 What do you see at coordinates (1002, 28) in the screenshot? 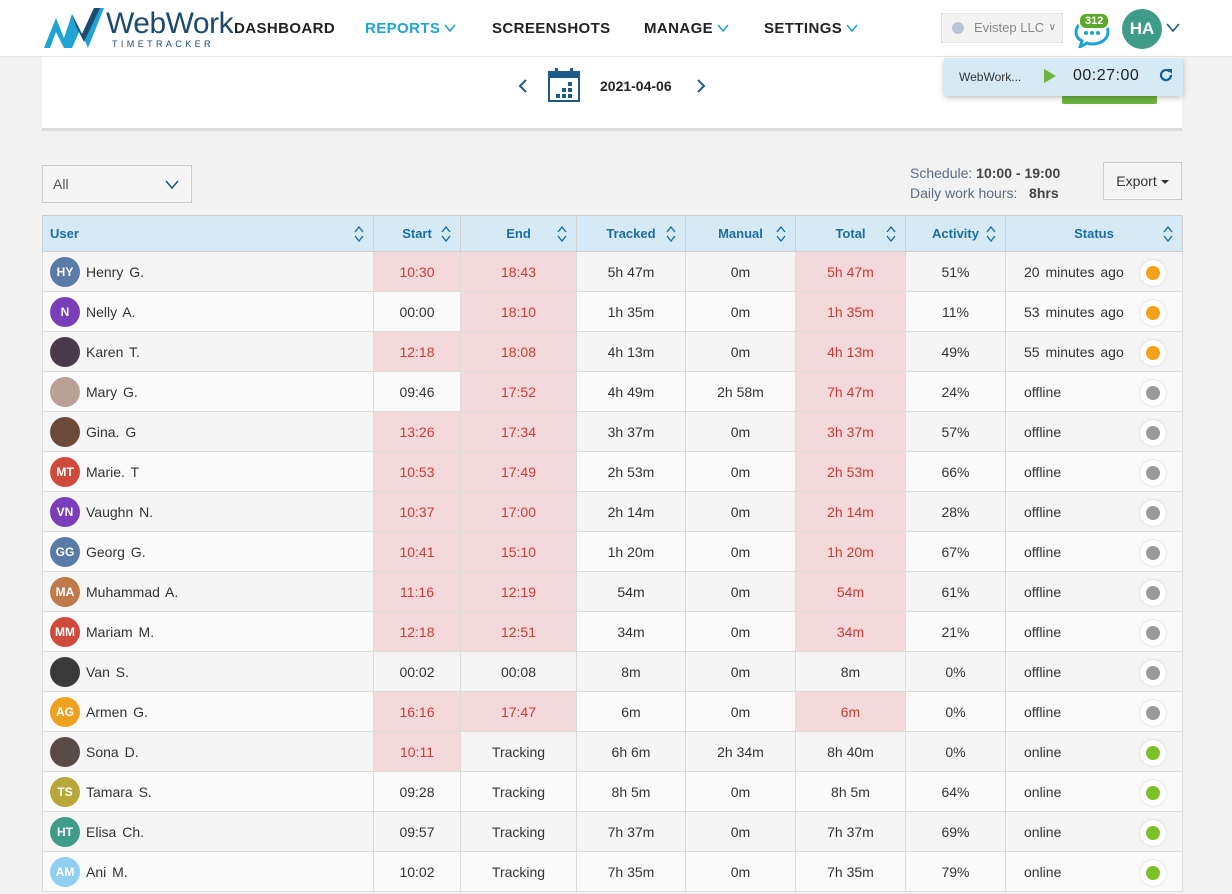
I see `company-selector: Evistep LLC ∨` at bounding box center [1002, 28].